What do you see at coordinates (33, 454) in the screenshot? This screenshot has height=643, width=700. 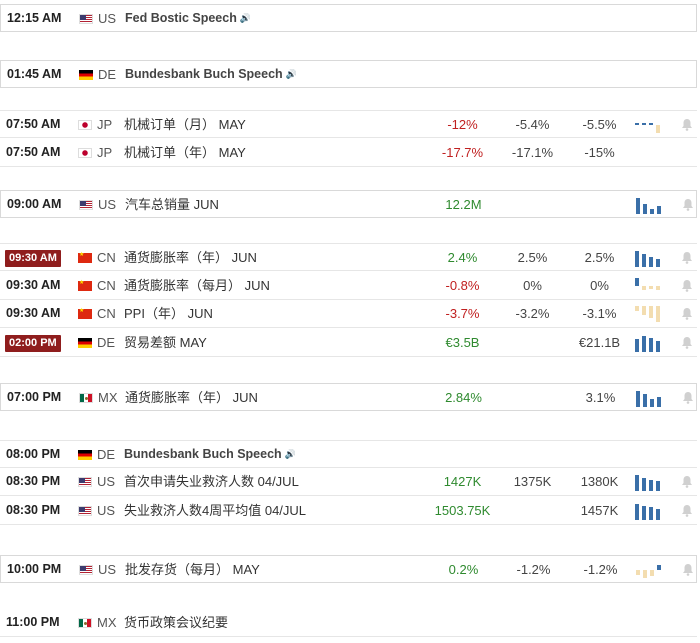 I see `event-time: 08:00 PM` at bounding box center [33, 454].